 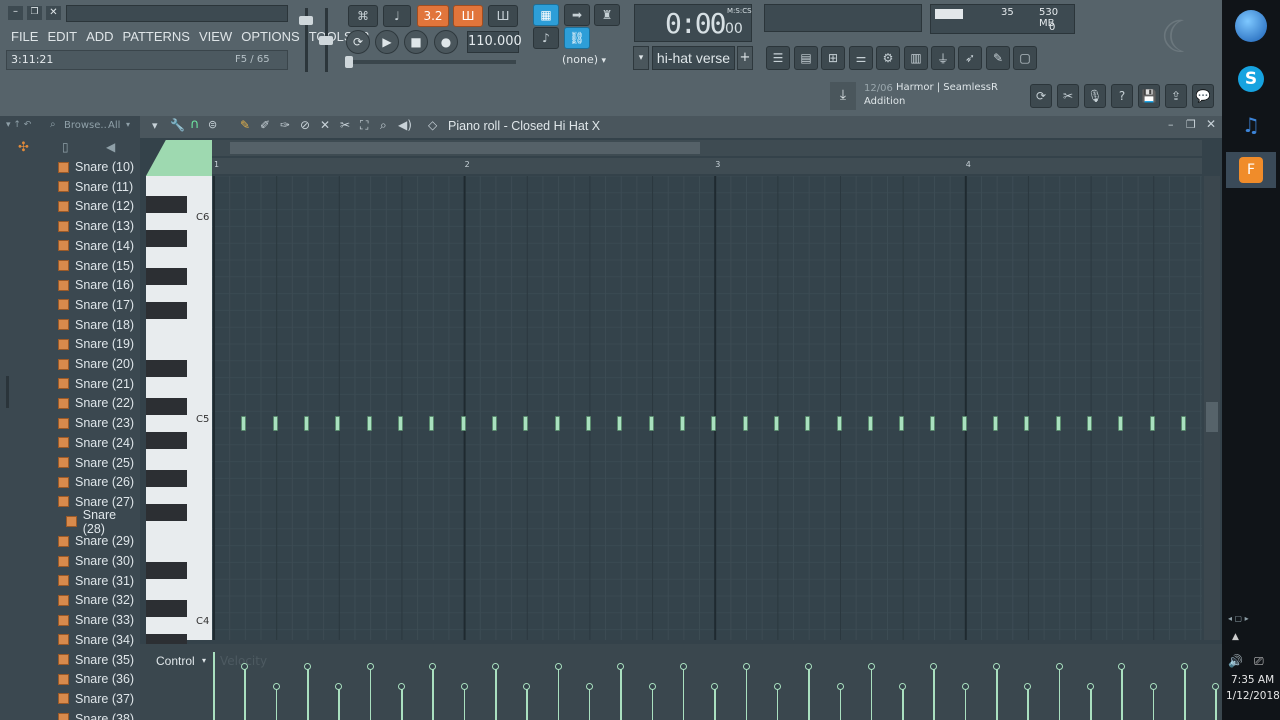 I want to click on menu-patterns: PATTERNS, so click(x=156, y=36).